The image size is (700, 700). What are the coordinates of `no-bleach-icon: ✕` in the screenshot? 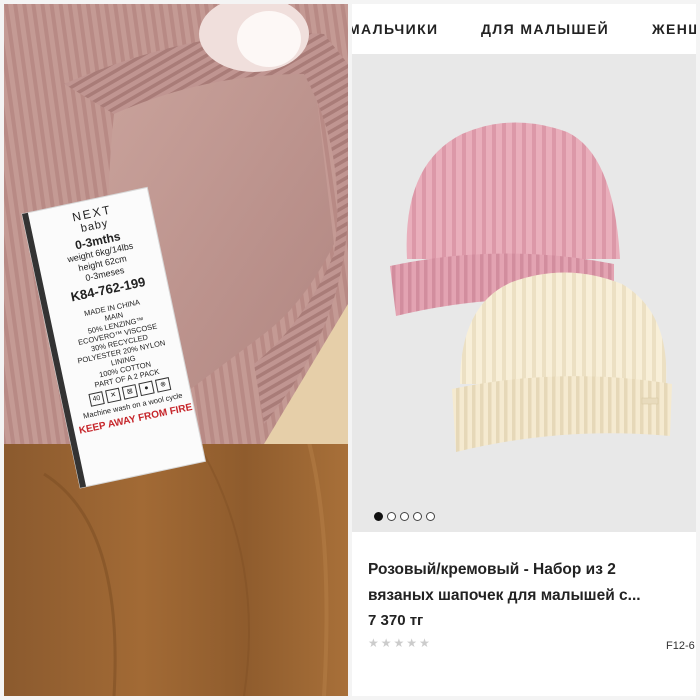 It's located at (113, 395).